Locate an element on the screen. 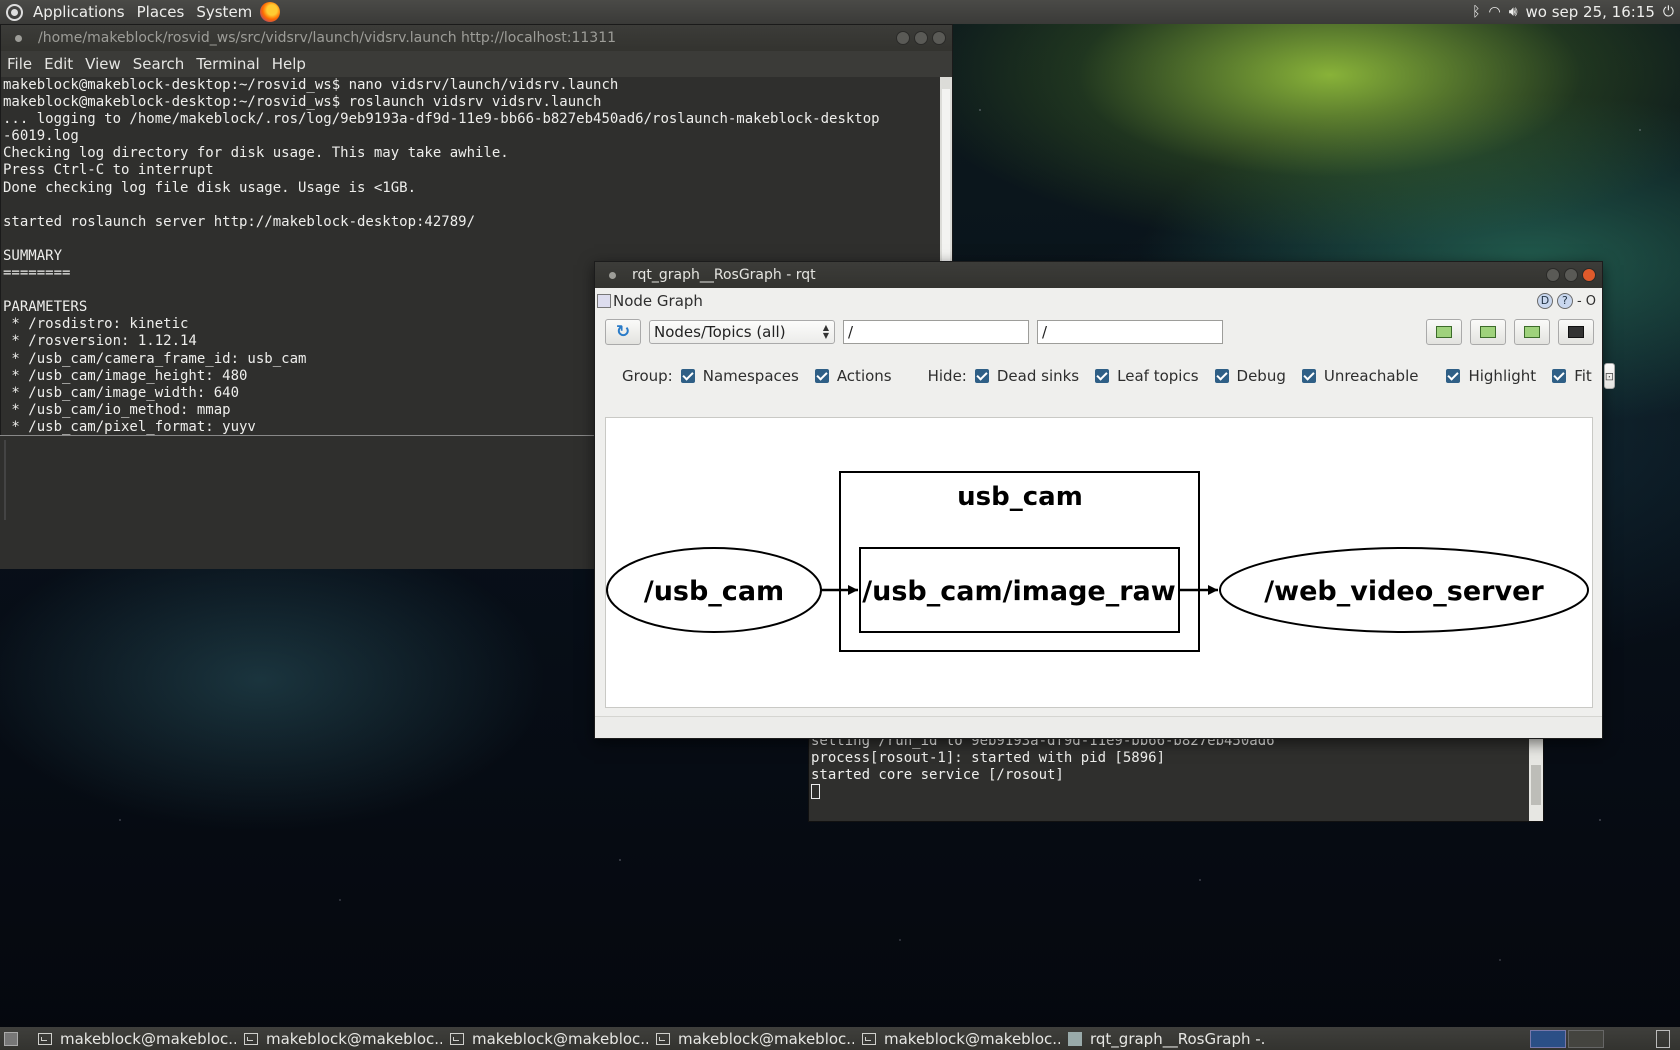 The width and height of the screenshot is (1680, 1050). group-namespaces-checkbox: Namespaces is located at coordinates (739, 376).